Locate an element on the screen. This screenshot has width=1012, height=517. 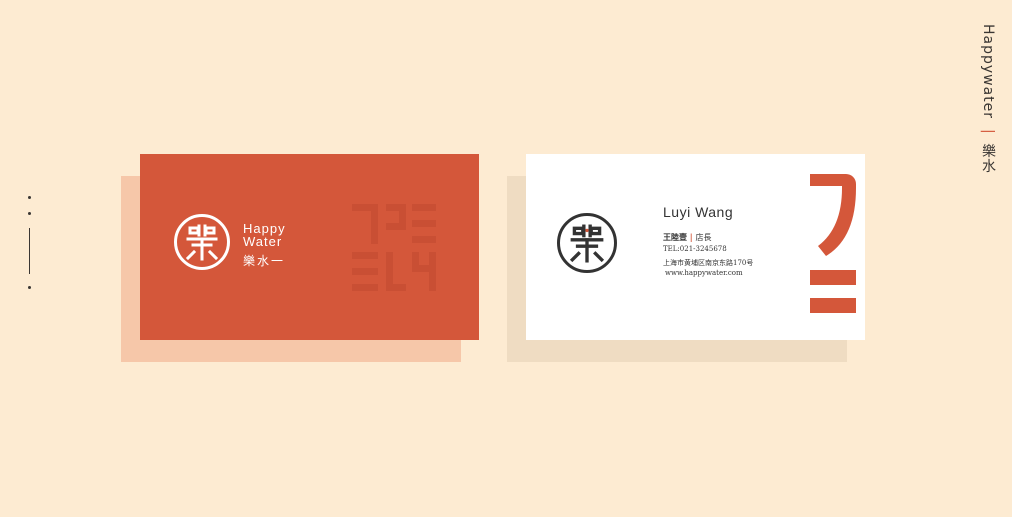
telephone: TEL:021-3245678 is located at coordinates (695, 249).